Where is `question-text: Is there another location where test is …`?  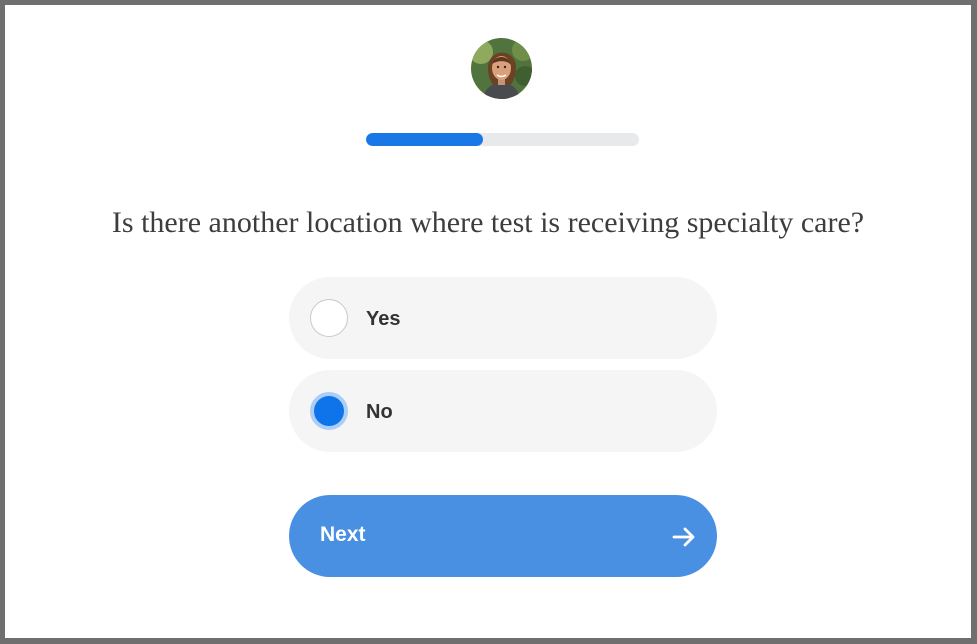 question-text: Is there another location where test is … is located at coordinates (488, 222).